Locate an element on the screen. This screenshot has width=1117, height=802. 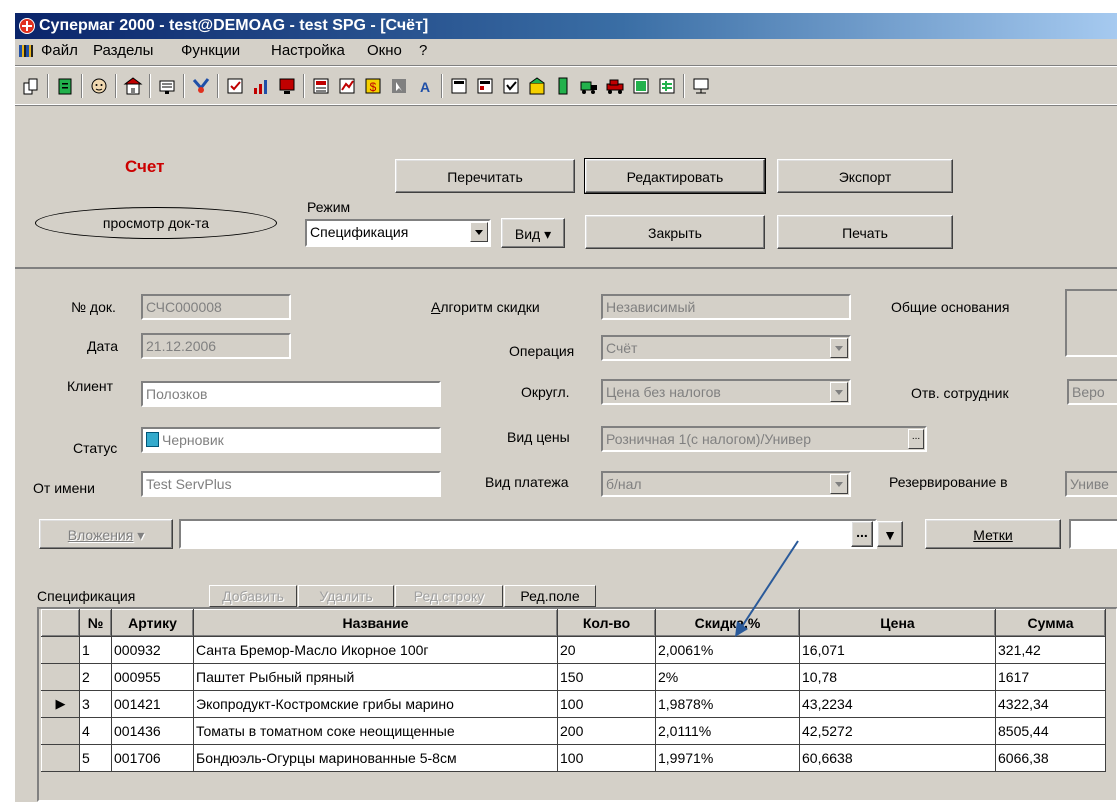
table-cell: 2 is located at coordinates (95, 677).